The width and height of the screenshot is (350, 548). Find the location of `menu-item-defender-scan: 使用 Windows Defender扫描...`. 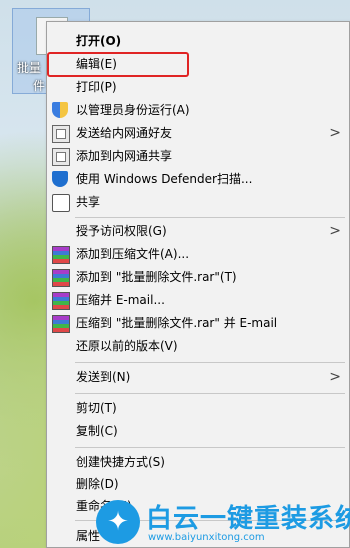

menu-item-defender-scan: 使用 Windows Defender扫描... is located at coordinates (198, 179).